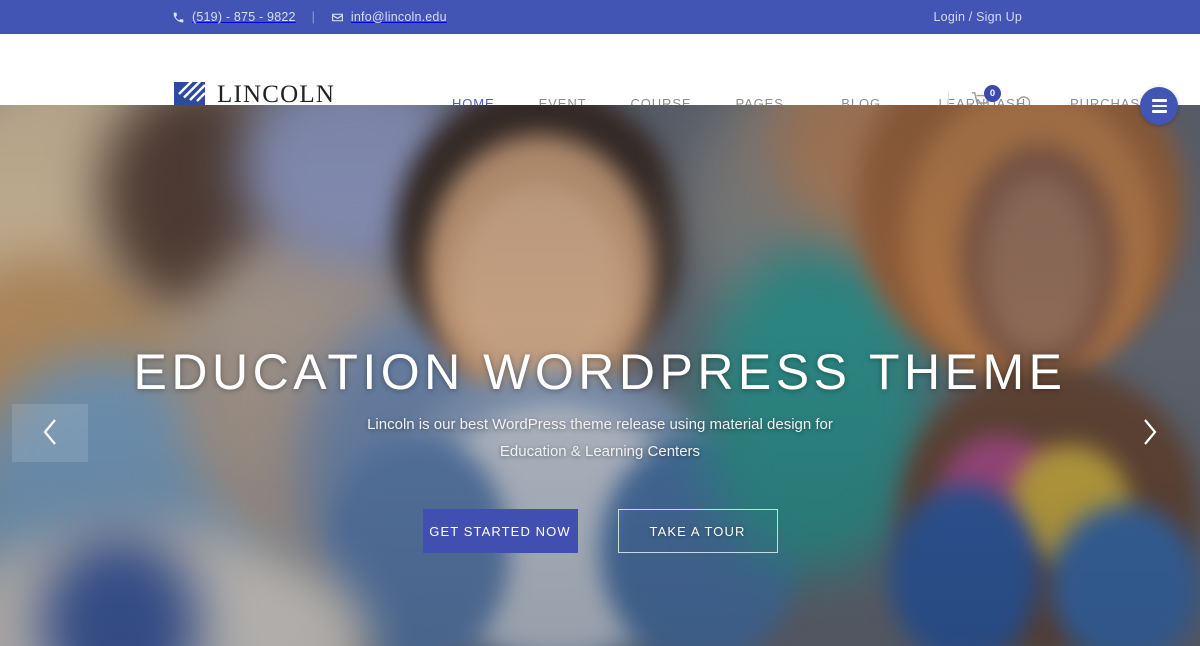  I want to click on phone-link: (519) - 875 - 9822, so click(234, 17).